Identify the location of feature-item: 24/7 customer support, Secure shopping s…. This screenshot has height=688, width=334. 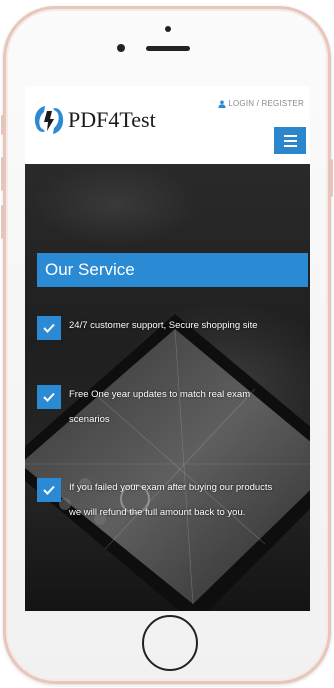
(172, 326).